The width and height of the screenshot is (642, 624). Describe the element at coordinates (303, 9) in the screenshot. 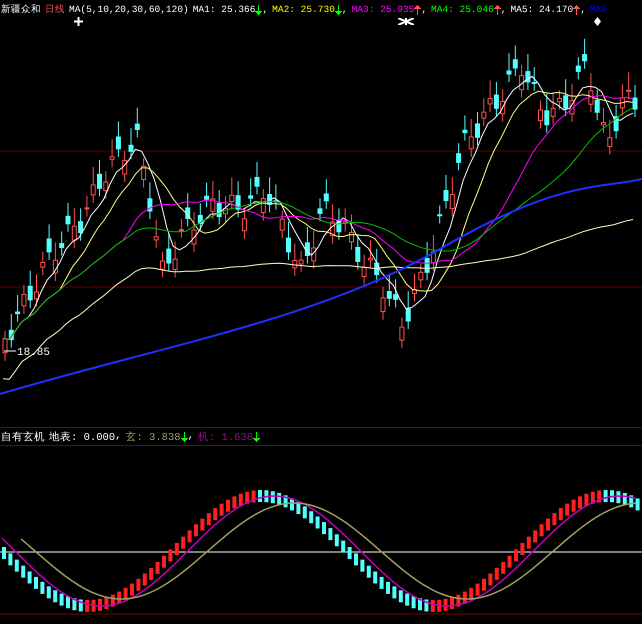

I see `indicator-value: MA2: 25.730` at that location.